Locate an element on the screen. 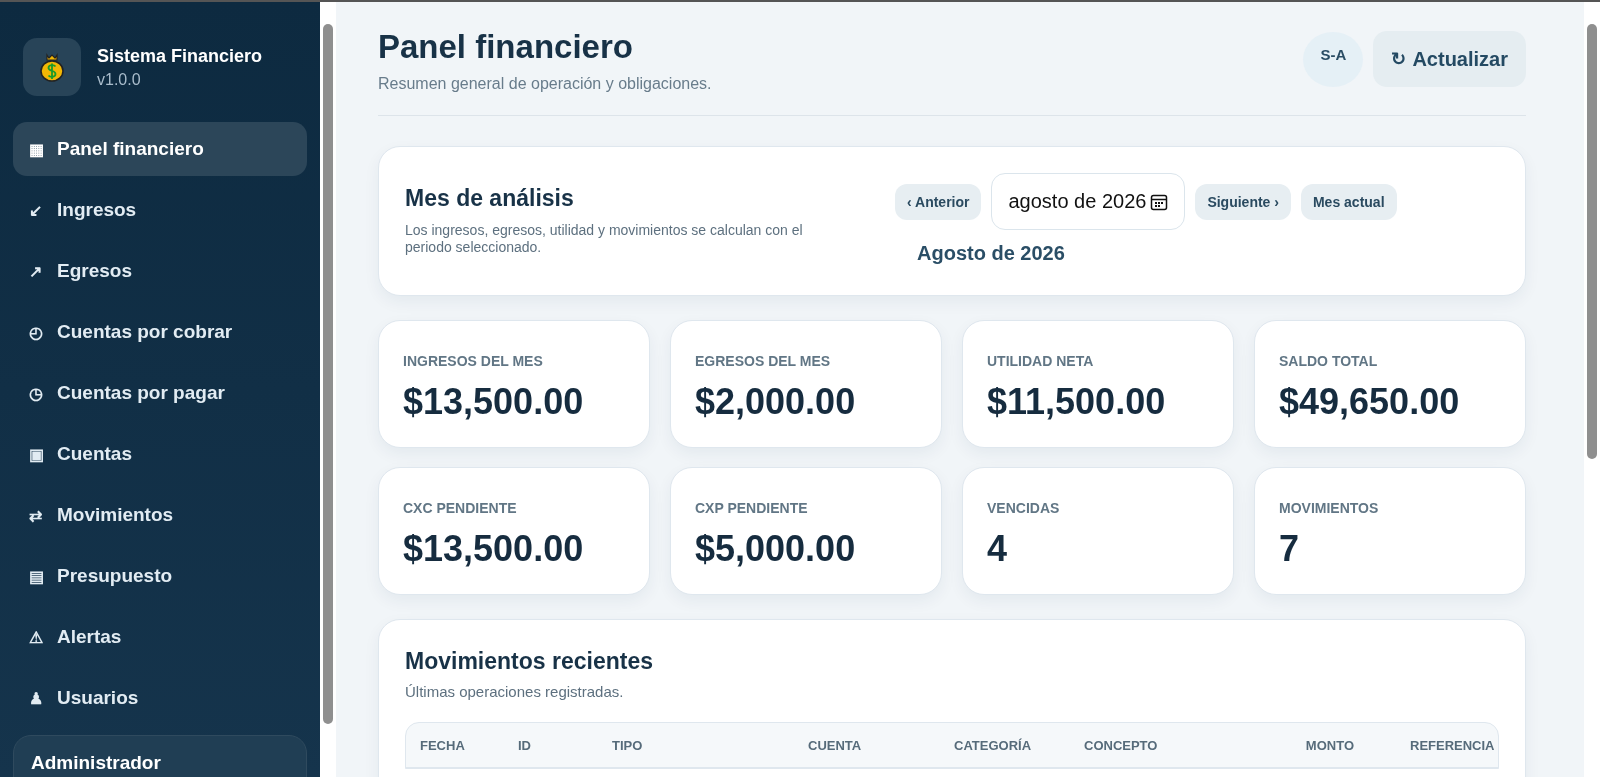 The image size is (1600, 777). column-header: CATEGORÍA is located at coordinates (993, 745).